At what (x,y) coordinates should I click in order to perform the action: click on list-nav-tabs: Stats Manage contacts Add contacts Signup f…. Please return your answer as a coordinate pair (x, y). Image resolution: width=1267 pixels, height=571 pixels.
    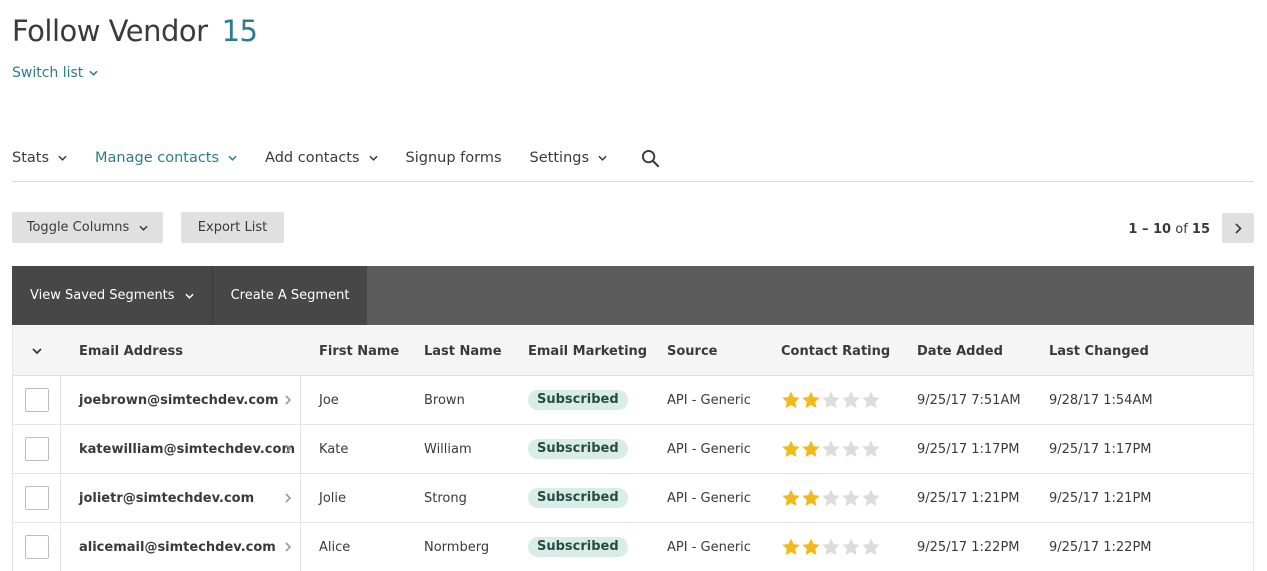
    Looking at the image, I should click on (633, 161).